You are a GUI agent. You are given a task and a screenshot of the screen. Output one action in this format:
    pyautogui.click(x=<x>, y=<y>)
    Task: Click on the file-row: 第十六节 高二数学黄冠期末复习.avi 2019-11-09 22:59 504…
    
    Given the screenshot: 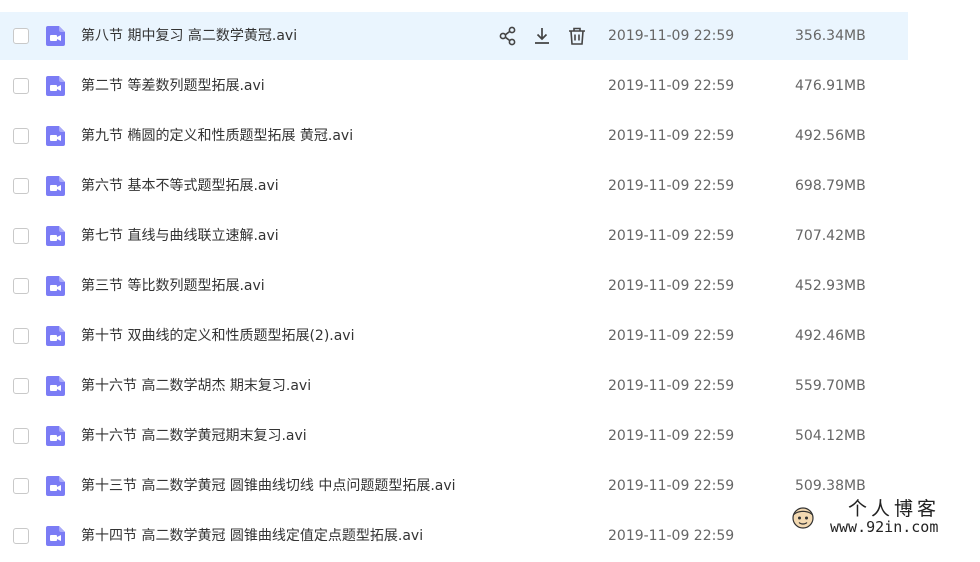 What is the action you would take?
    pyautogui.click(x=454, y=437)
    